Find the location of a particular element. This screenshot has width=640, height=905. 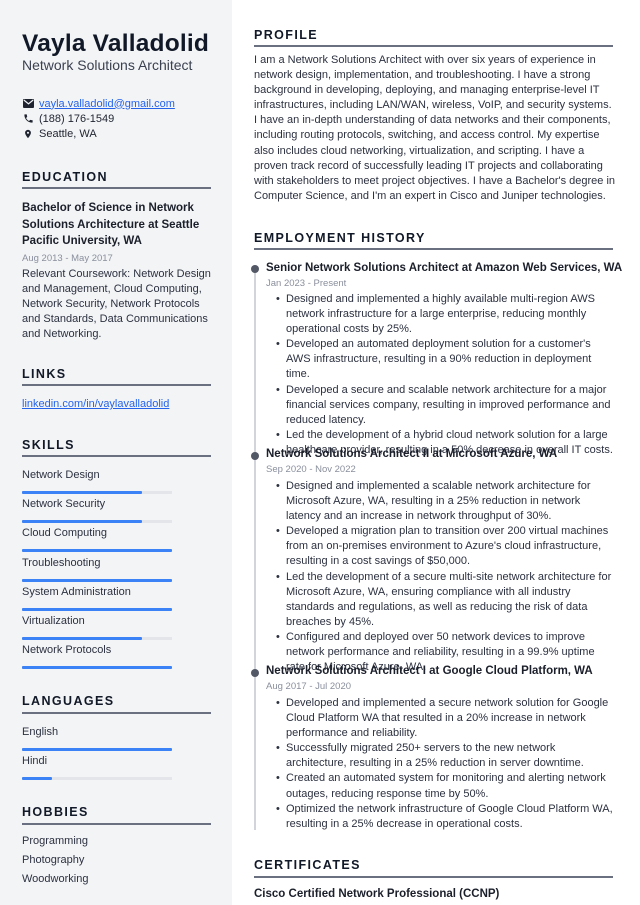

linkedin-link: linkedin.com/in/vaylavalladolid is located at coordinates (117, 404).